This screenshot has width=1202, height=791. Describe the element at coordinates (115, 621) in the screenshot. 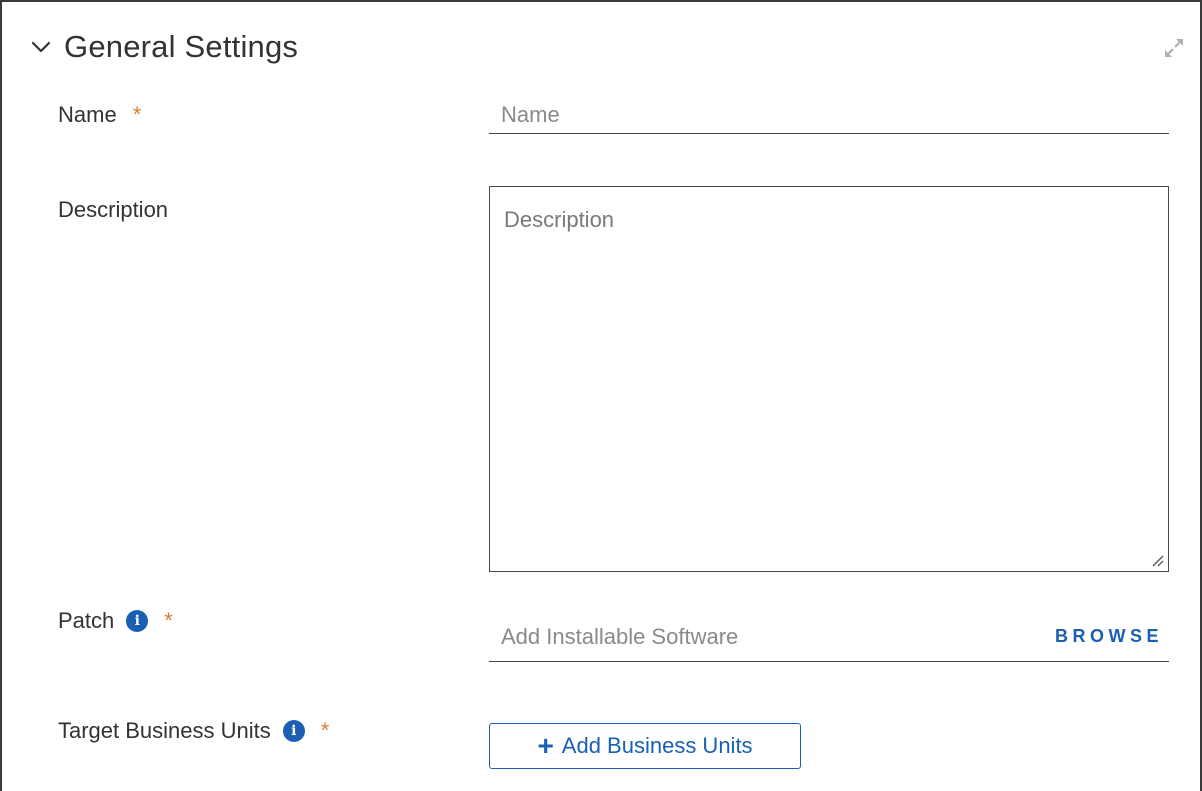

I see `patch-label-row: Patch i *` at that location.